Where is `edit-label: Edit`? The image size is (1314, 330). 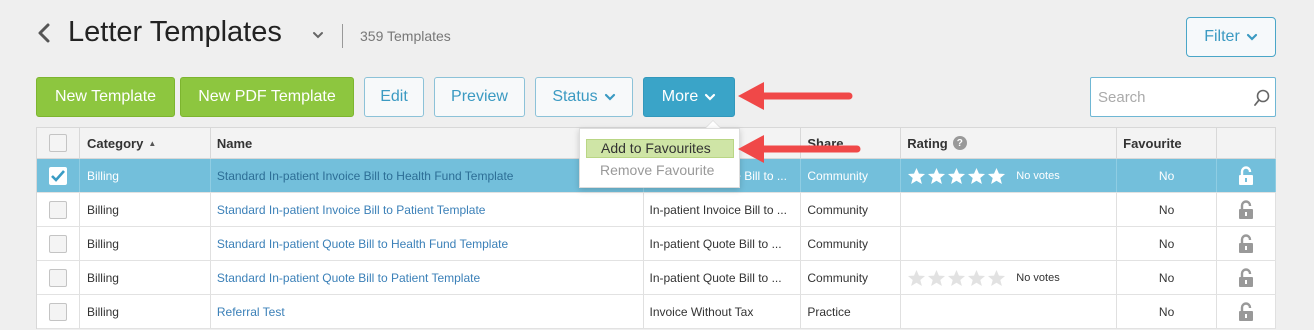
edit-label: Edit is located at coordinates (394, 96).